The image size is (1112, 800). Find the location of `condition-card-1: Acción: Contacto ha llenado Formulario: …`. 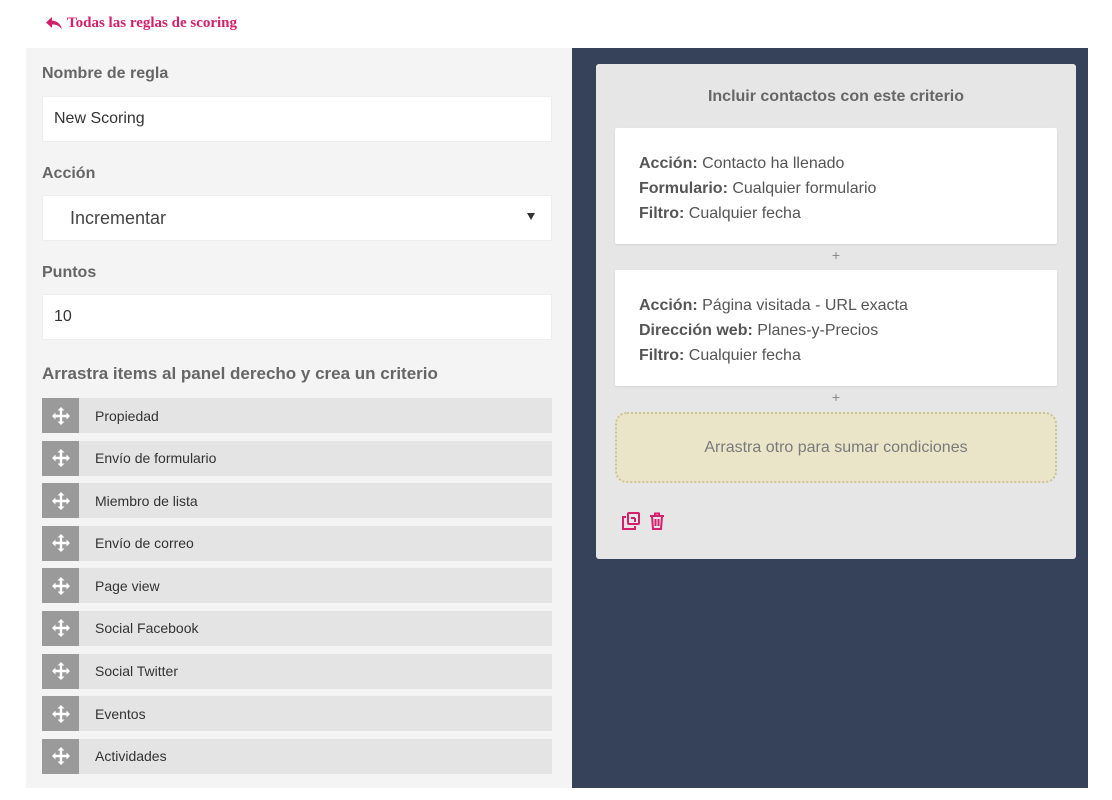

condition-card-1: Acción: Contacto ha llenado Formulario: … is located at coordinates (836, 186).